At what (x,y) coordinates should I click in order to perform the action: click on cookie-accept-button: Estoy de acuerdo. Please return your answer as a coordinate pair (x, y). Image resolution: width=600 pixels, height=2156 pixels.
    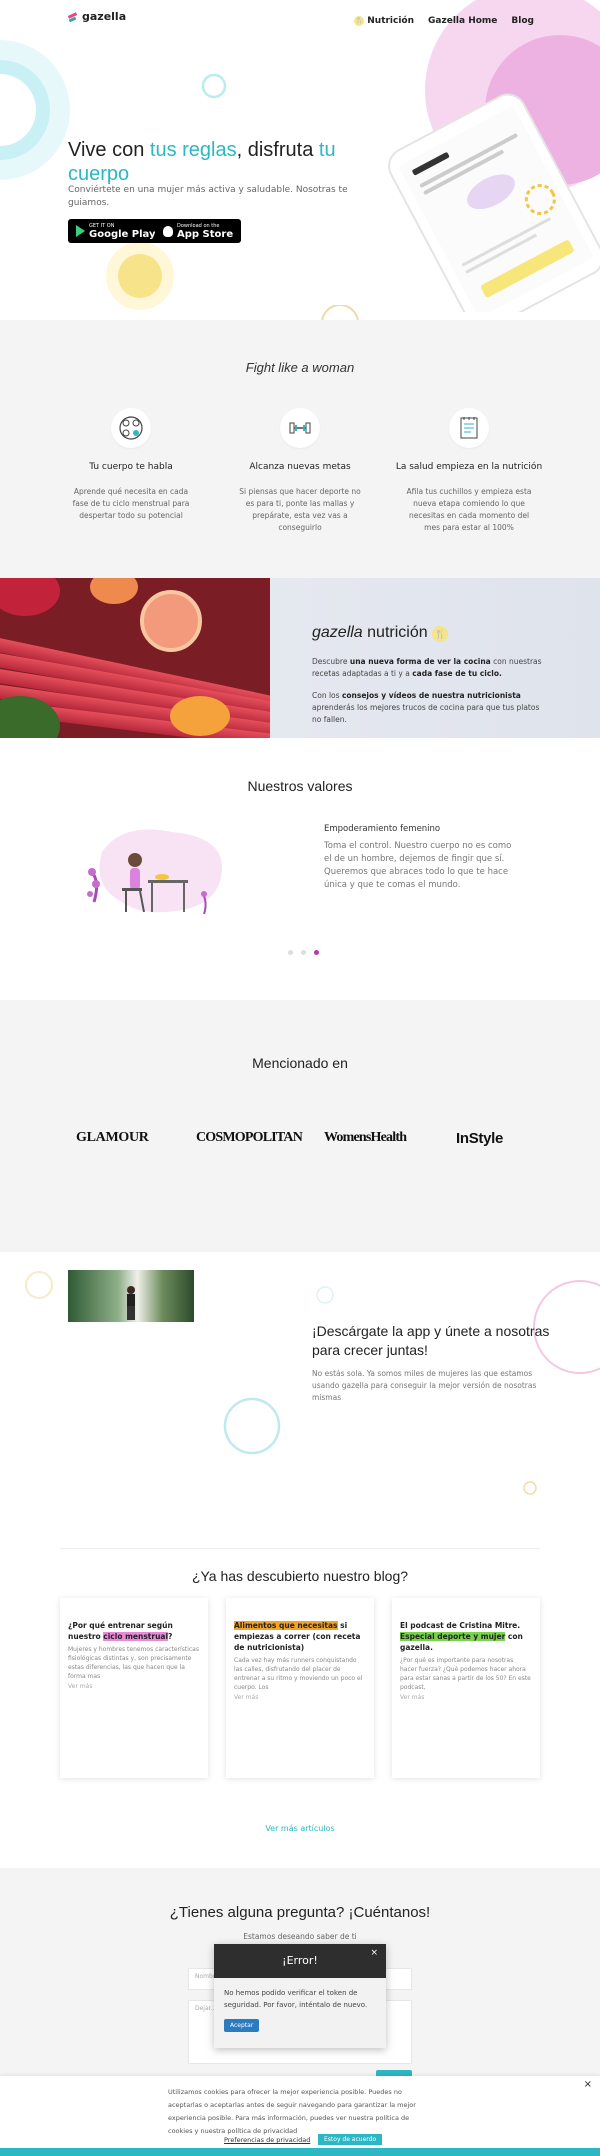
    Looking at the image, I should click on (350, 2139).